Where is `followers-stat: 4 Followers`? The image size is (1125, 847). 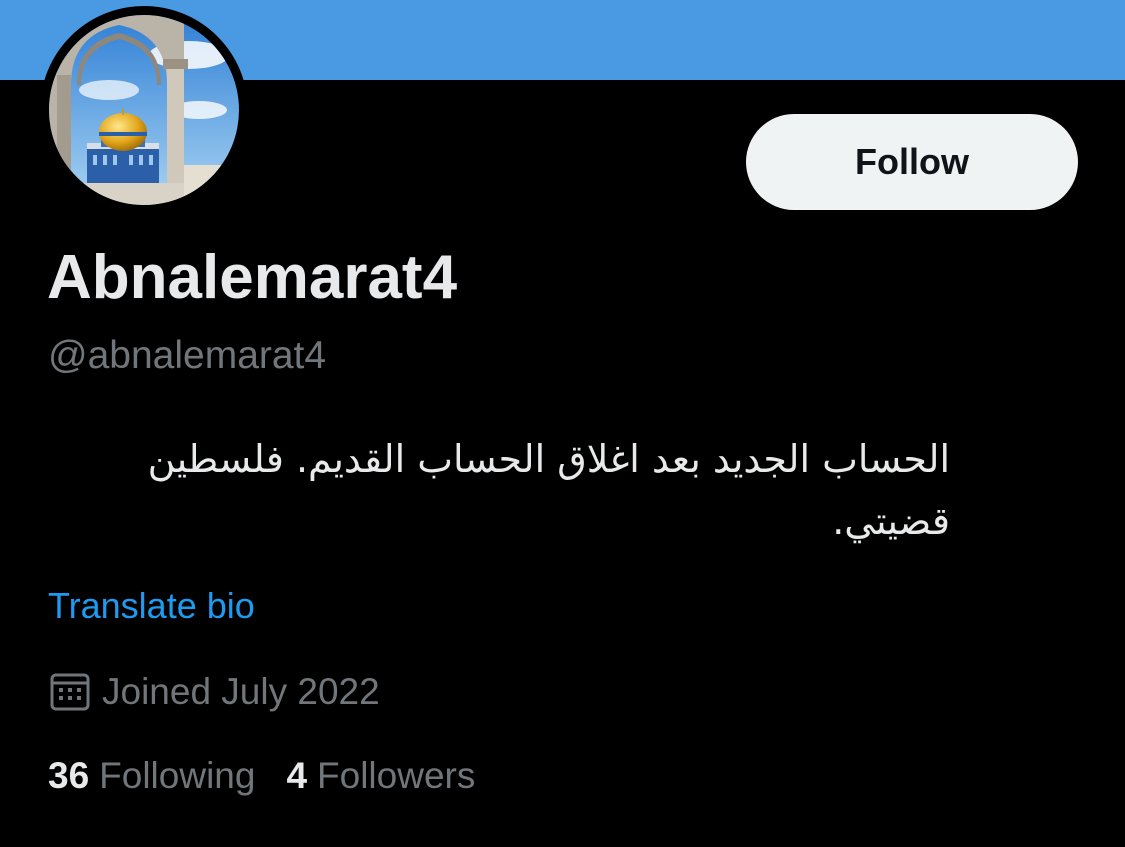
followers-stat: 4 Followers is located at coordinates (380, 776).